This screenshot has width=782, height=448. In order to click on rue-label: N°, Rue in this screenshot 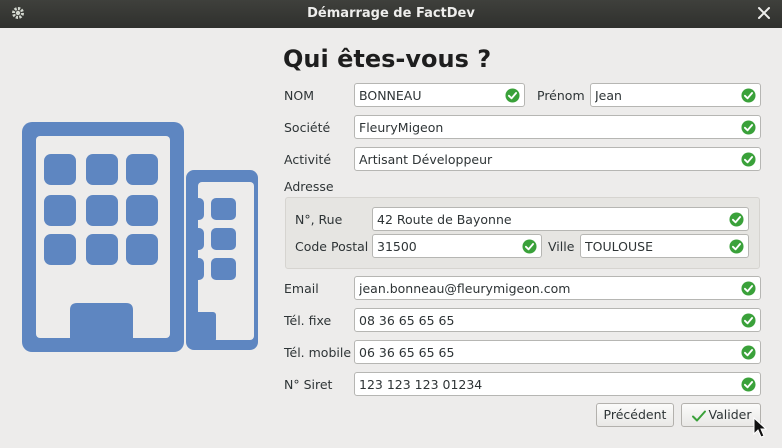, I will do `click(319, 219)`.